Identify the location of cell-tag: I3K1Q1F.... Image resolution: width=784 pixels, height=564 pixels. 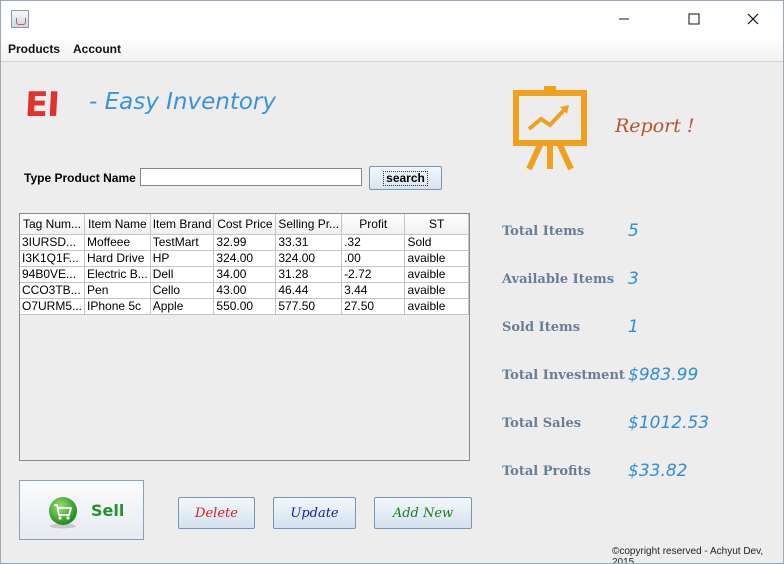
(53, 258).